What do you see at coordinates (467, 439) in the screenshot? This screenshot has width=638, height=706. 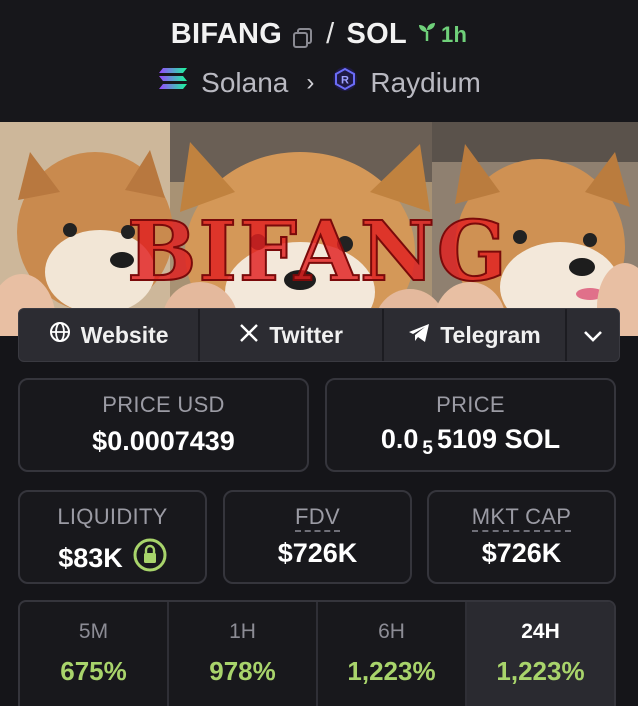 I see `price-digits: 5109` at bounding box center [467, 439].